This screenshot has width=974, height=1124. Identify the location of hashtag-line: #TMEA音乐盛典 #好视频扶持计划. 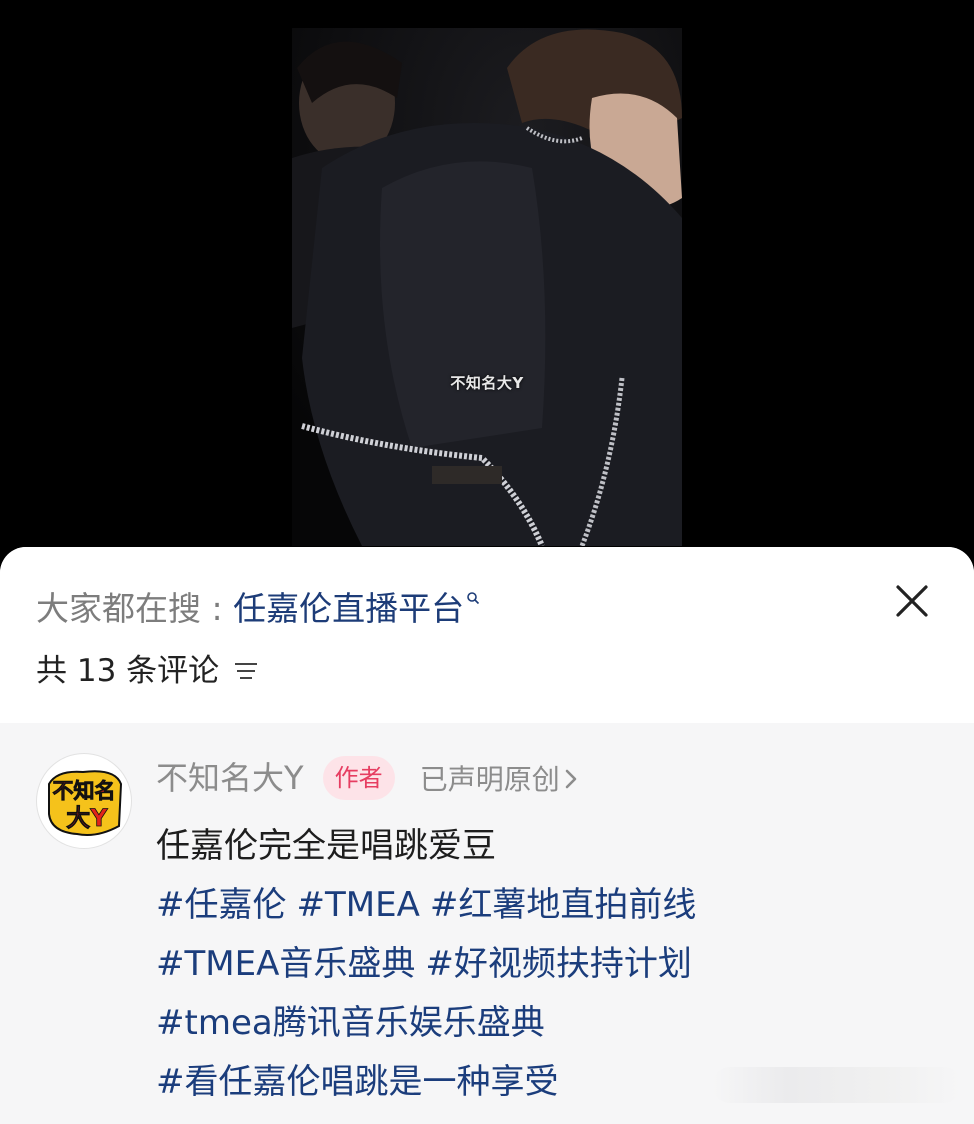
(536, 964).